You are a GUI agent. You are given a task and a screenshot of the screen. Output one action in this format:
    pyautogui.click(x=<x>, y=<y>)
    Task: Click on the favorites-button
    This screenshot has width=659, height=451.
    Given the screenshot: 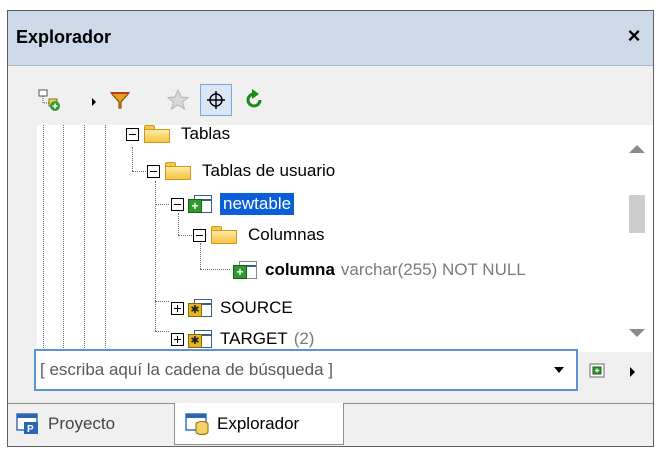 What is the action you would take?
    pyautogui.click(x=178, y=100)
    